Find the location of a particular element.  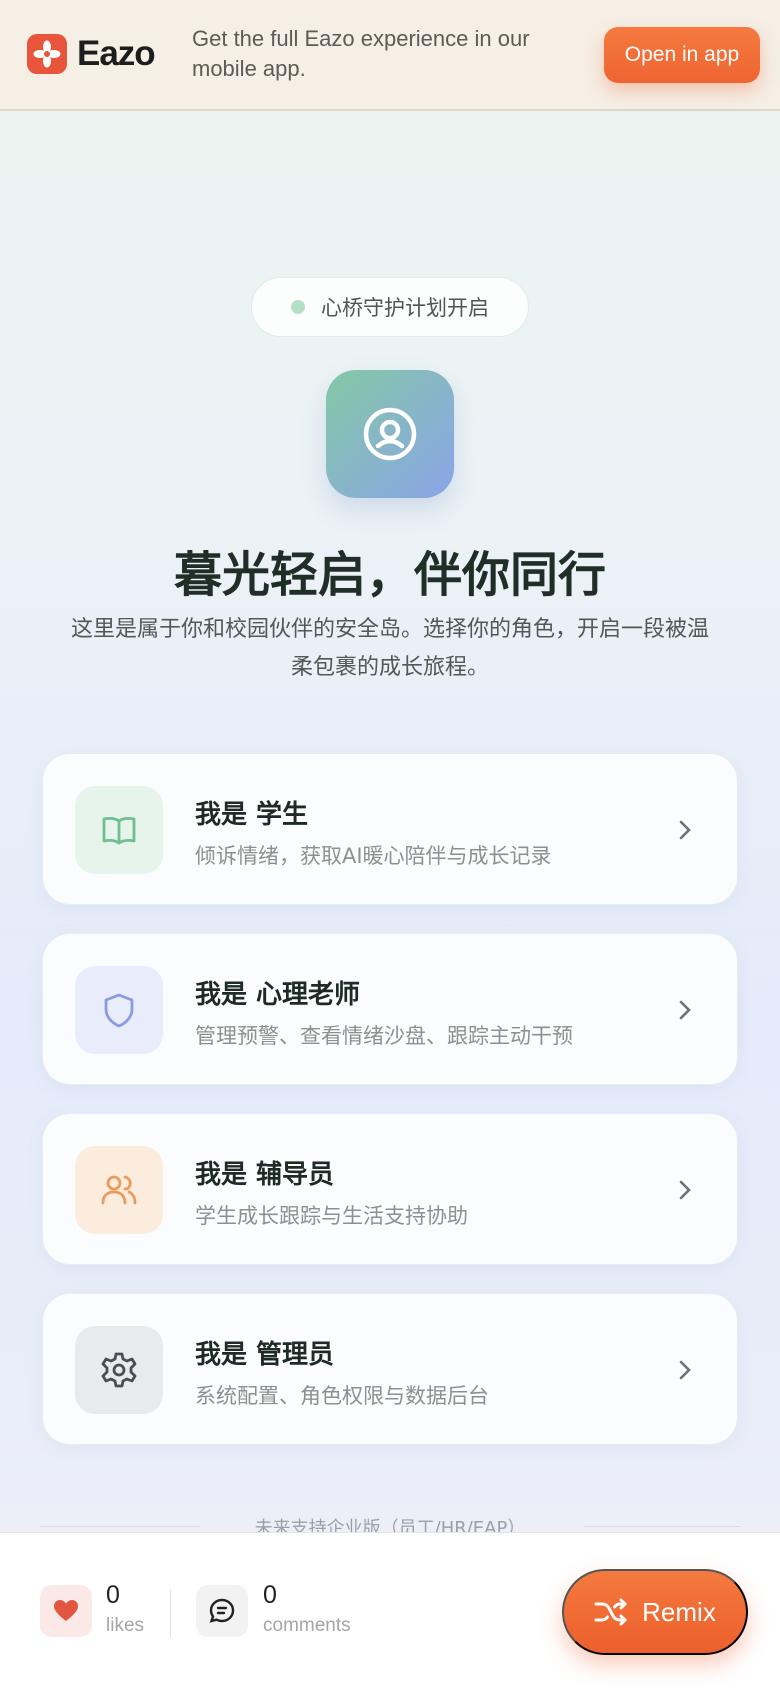

shuffle-icon is located at coordinates (610, 1612).